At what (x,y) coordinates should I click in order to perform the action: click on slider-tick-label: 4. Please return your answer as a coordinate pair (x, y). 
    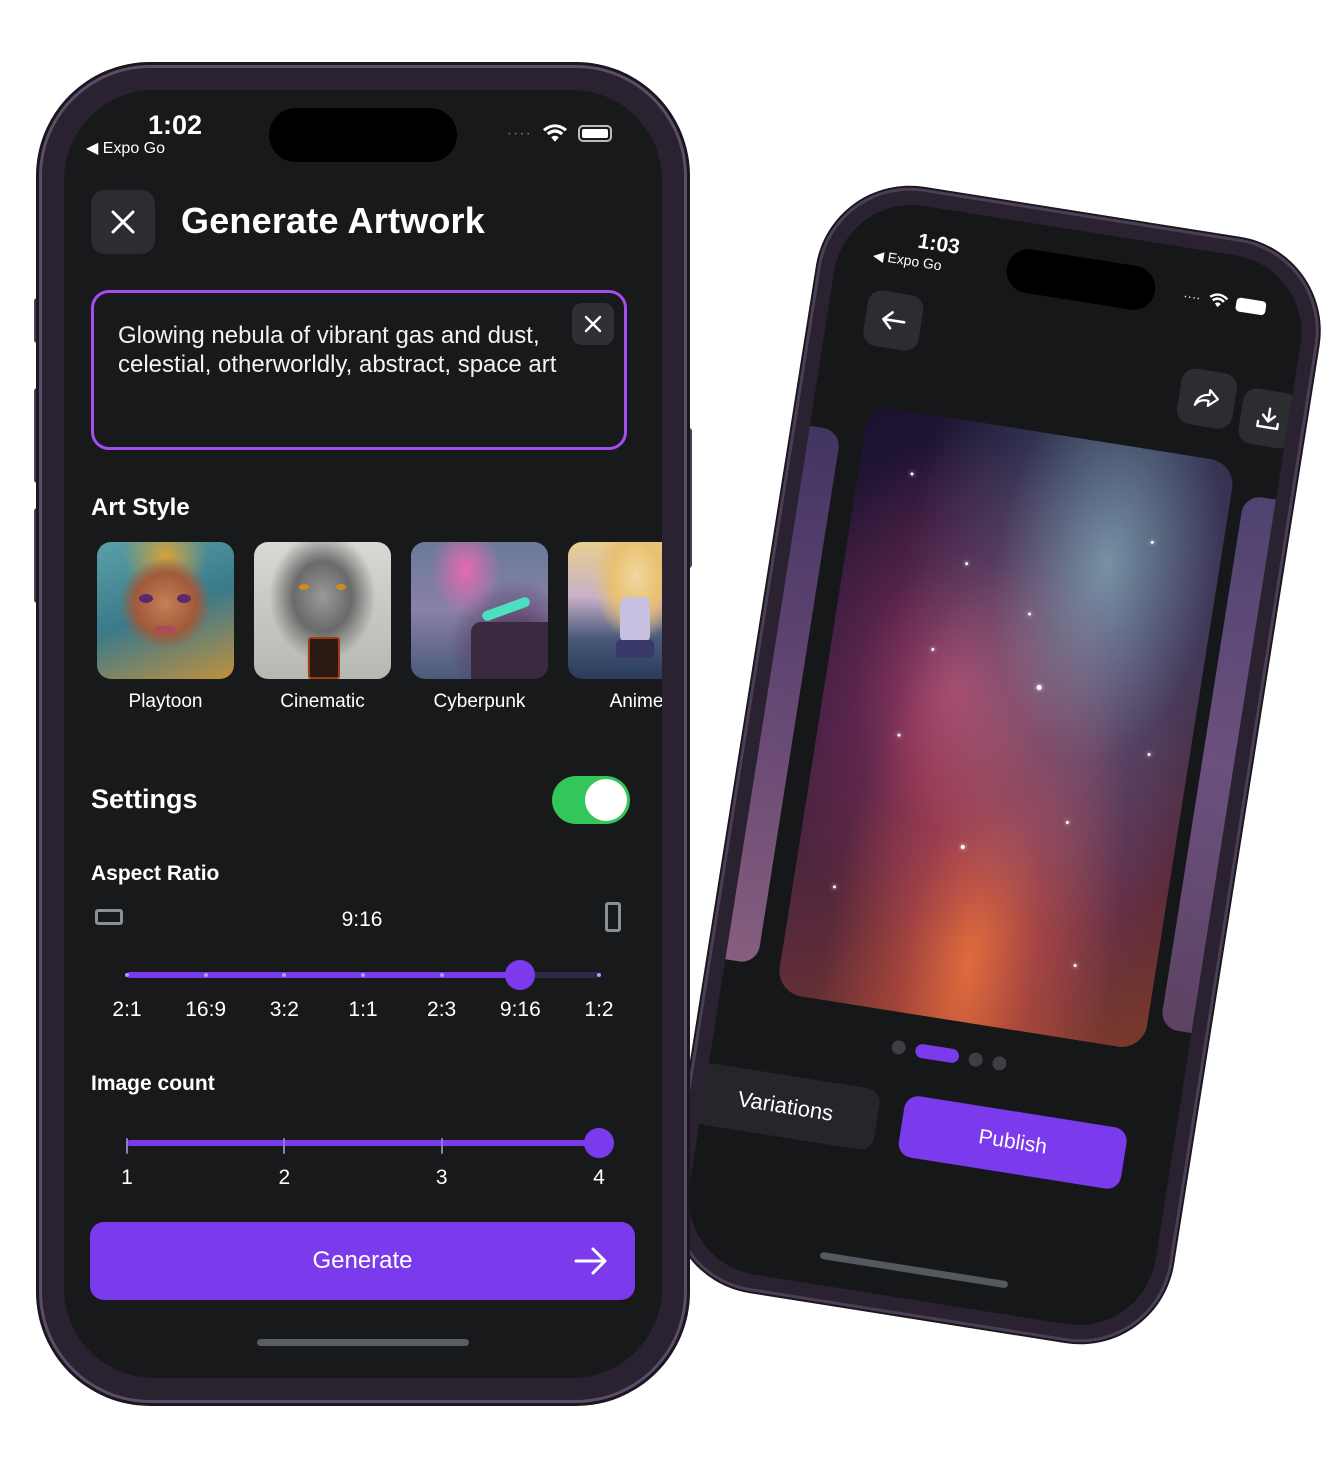
    Looking at the image, I should click on (599, 1178).